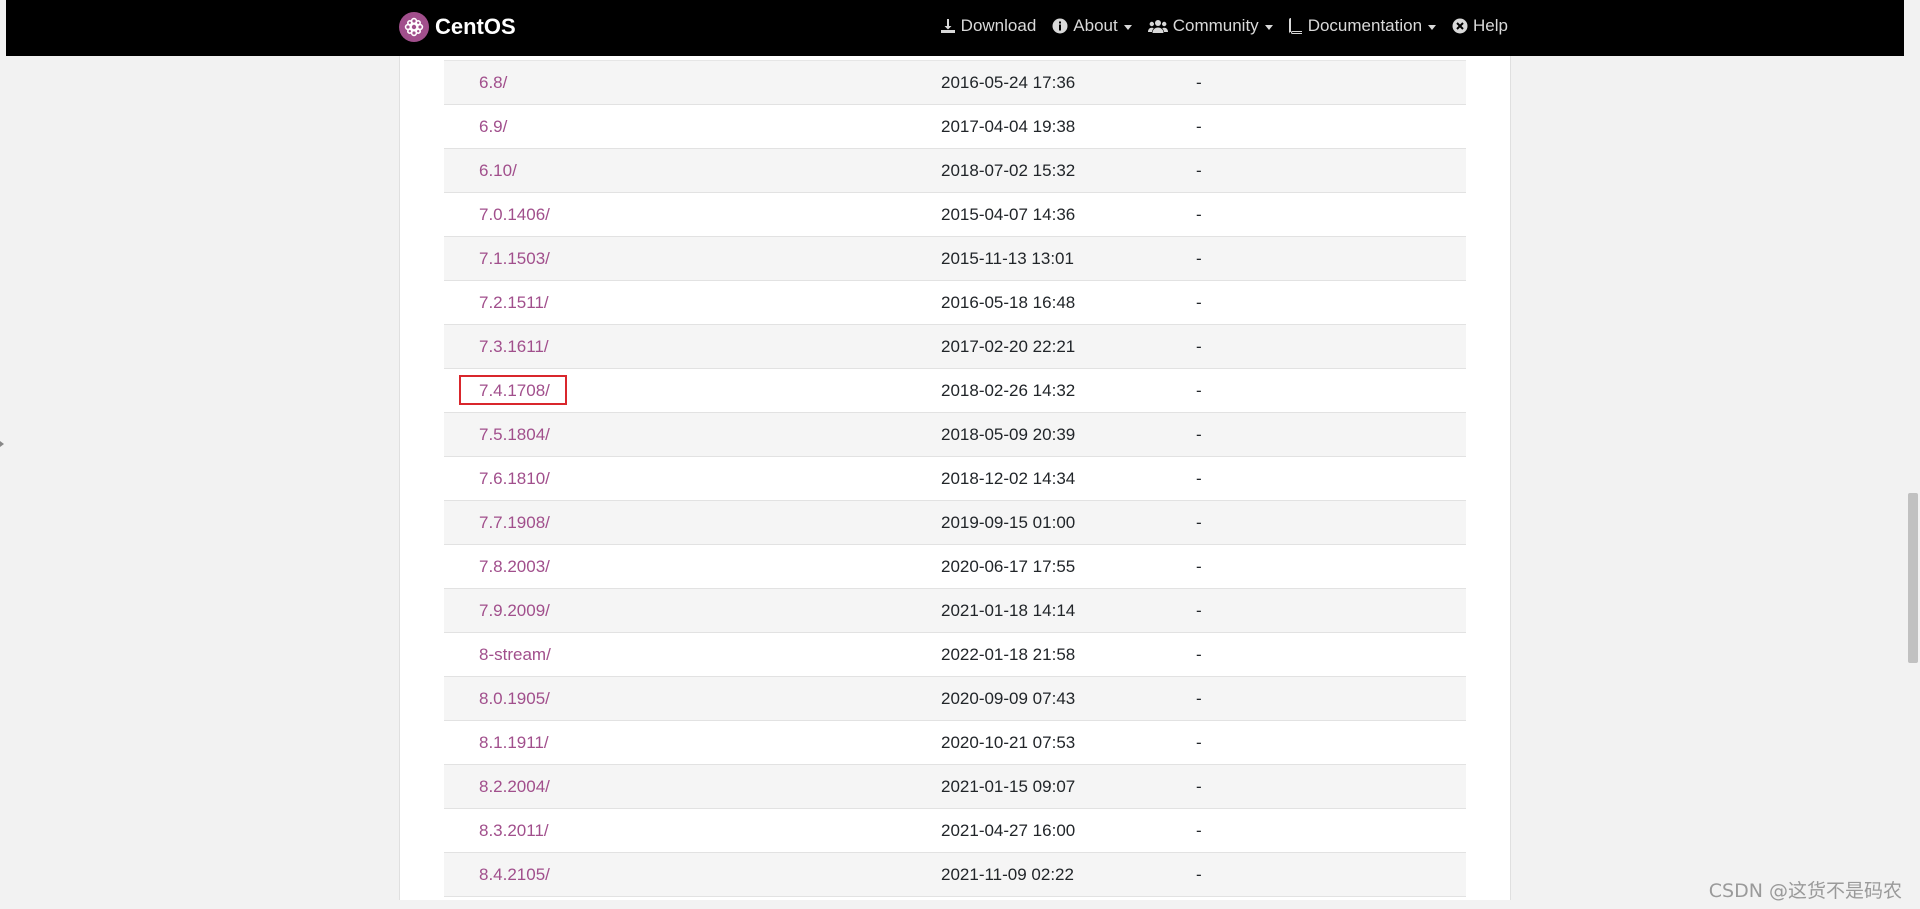 This screenshot has width=1920, height=909. What do you see at coordinates (514, 743) in the screenshot?
I see `directory-link: 8.1.1911/` at bounding box center [514, 743].